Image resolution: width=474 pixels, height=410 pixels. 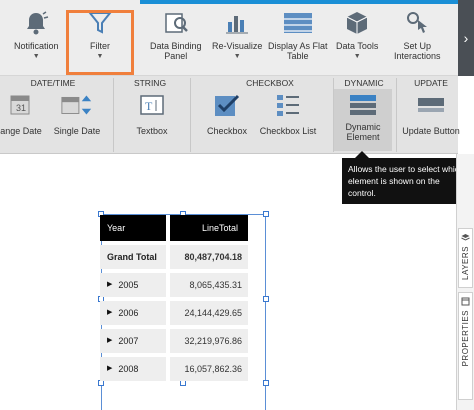 I want to click on dynamic-element-button: Dynamic Element, so click(x=363, y=120).